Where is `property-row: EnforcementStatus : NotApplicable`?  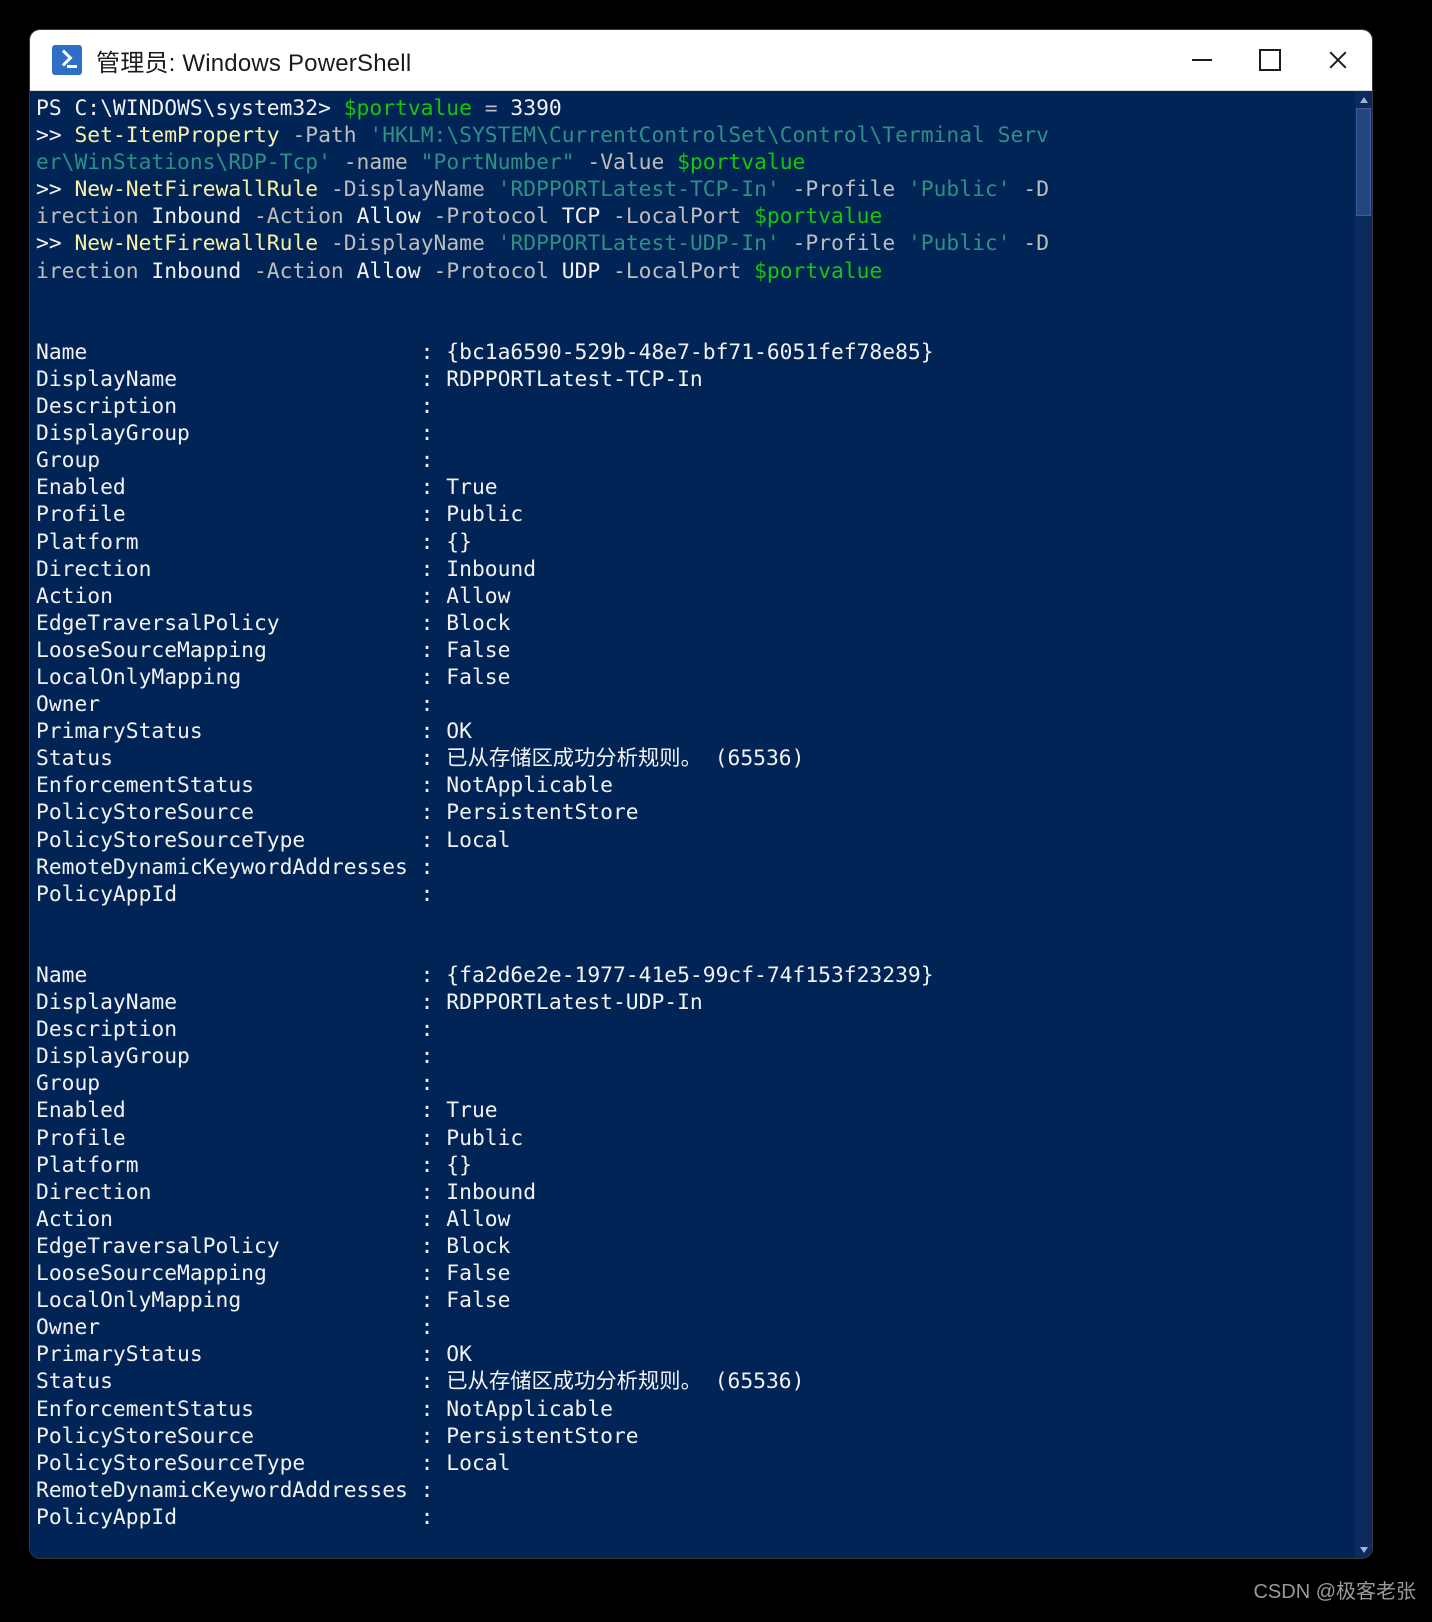
property-row: EnforcementStatus : NotApplicable is located at coordinates (704, 1409).